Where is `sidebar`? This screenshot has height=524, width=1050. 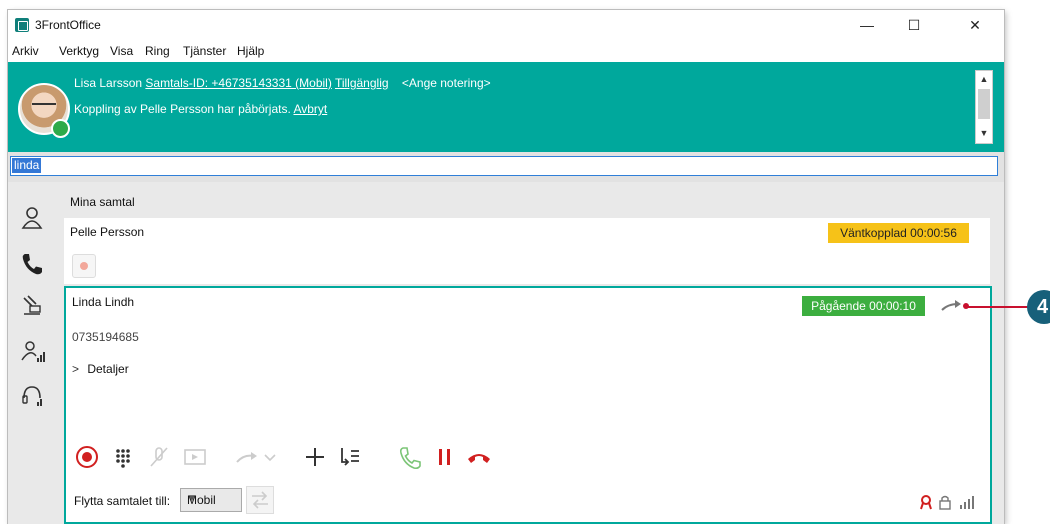 sidebar is located at coordinates (32, 353).